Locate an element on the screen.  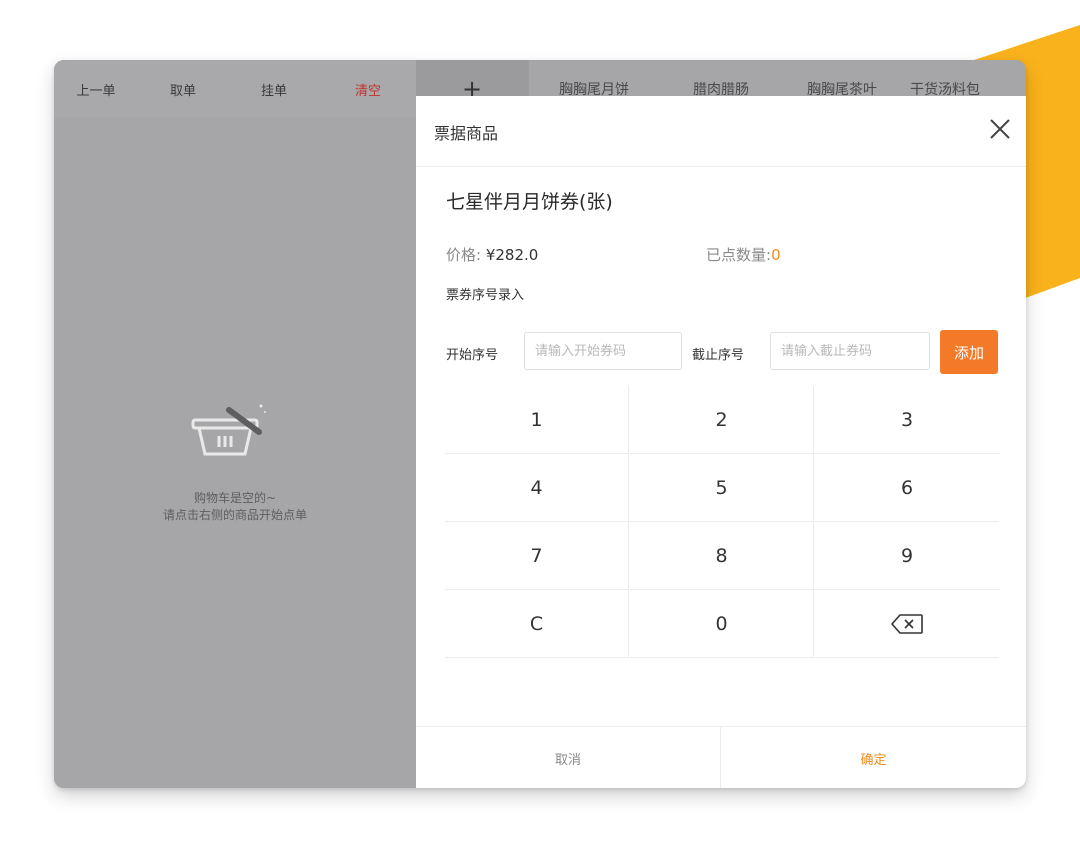
cancel-button: 取消 is located at coordinates (568, 757).